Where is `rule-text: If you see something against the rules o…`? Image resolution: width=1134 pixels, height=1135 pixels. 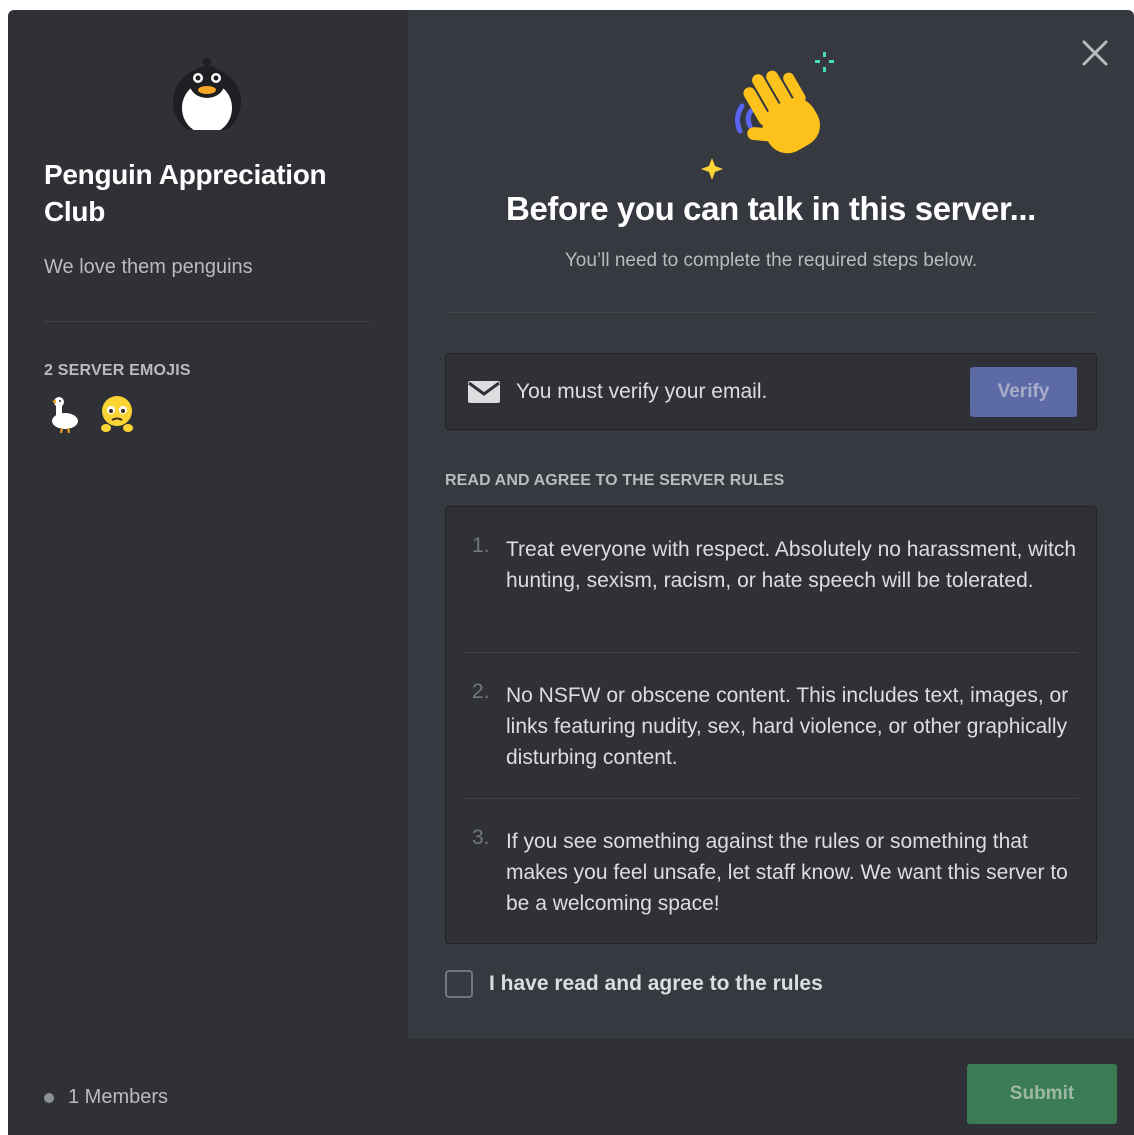
rule-text: If you see something against the rules o… is located at coordinates (787, 872).